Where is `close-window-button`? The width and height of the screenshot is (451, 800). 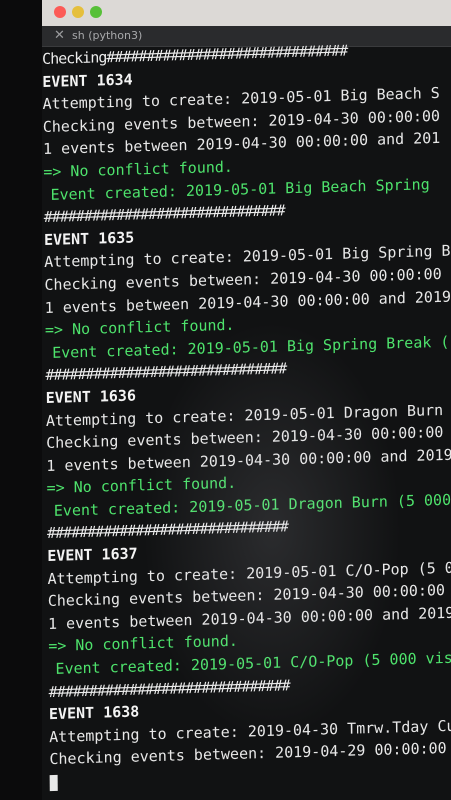 close-window-button is located at coordinates (60, 12).